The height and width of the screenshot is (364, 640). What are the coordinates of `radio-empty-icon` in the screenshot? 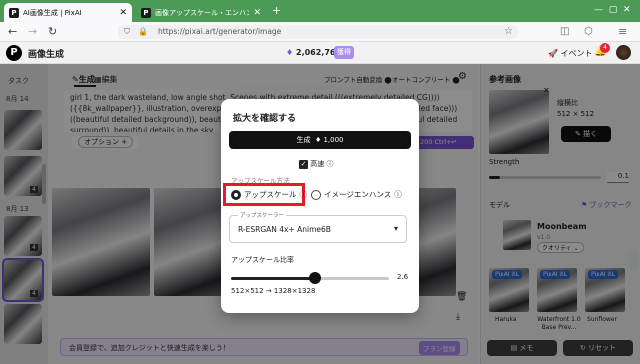 It's located at (316, 194).